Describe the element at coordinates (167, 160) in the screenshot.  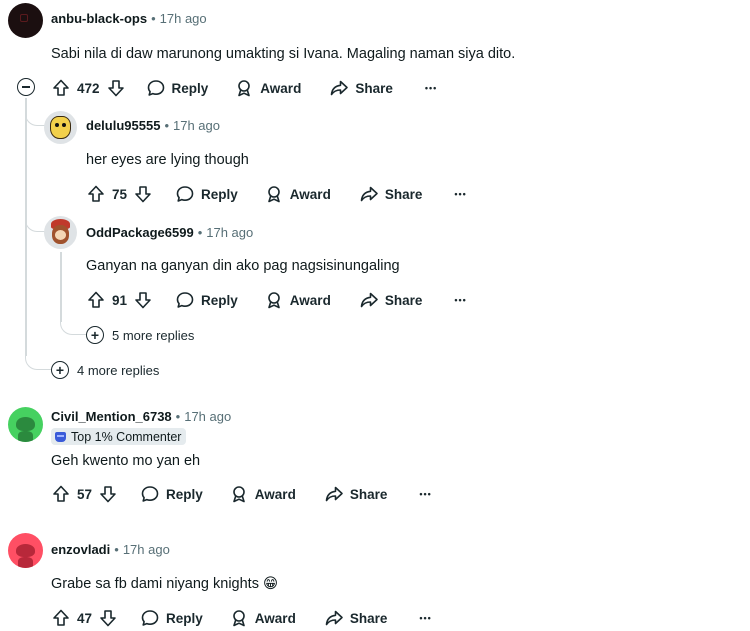
I see `comment-text: her eyes are lying though` at that location.